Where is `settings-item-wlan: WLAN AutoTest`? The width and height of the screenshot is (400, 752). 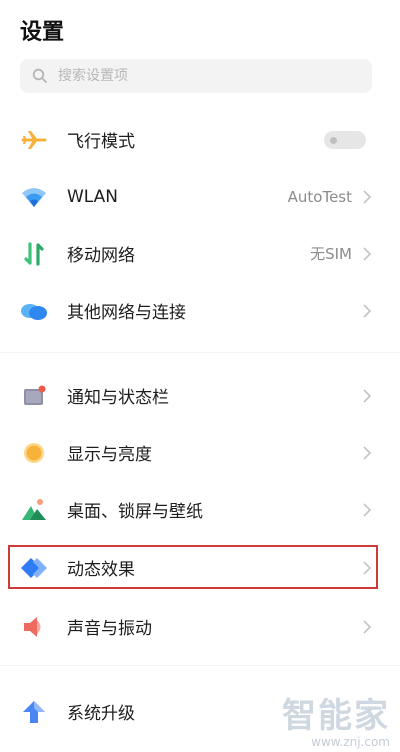 settings-item-wlan: WLAN AutoTest is located at coordinates (200, 196).